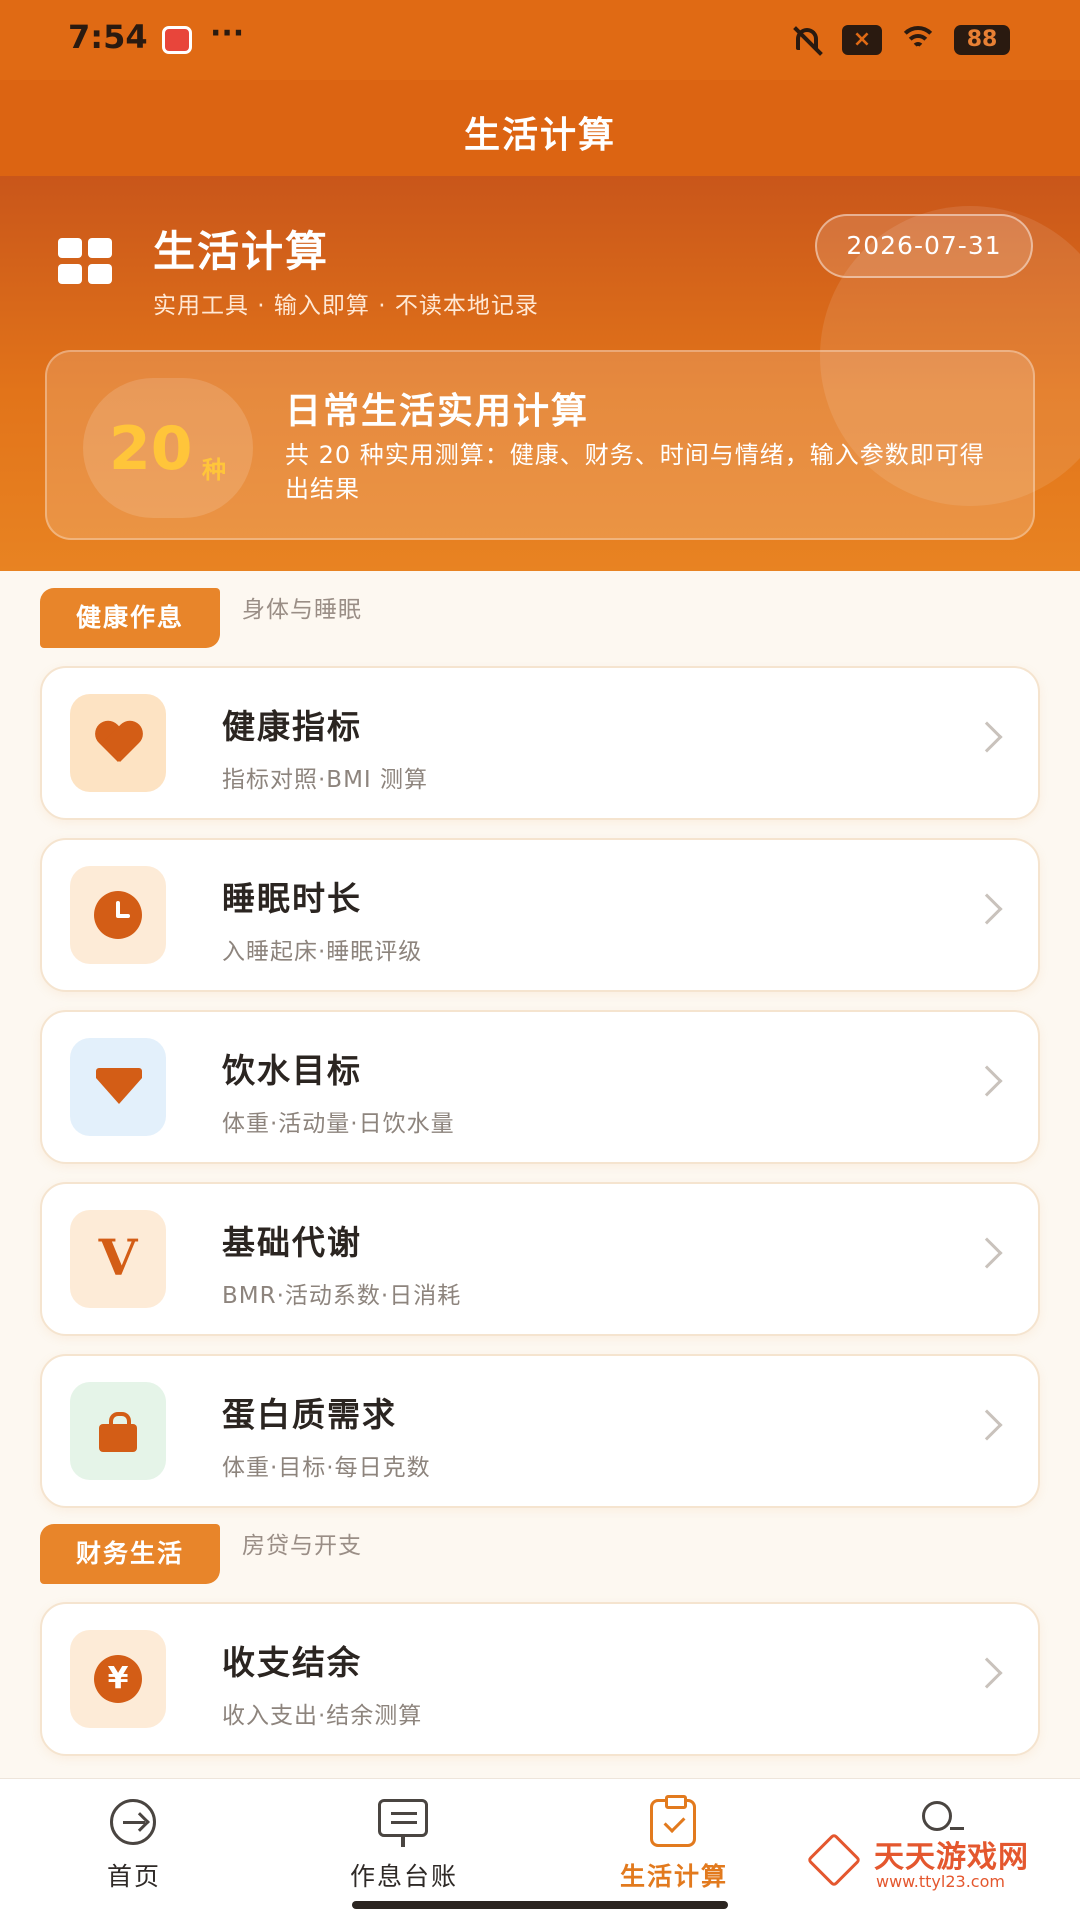 This screenshot has width=1080, height=1920. I want to click on nav-tab-life-calc: 生活计算, so click(674, 1851).